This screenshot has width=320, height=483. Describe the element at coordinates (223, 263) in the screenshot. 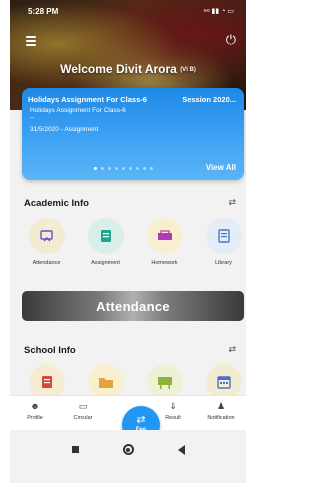

I see `tile-label: Library` at that location.